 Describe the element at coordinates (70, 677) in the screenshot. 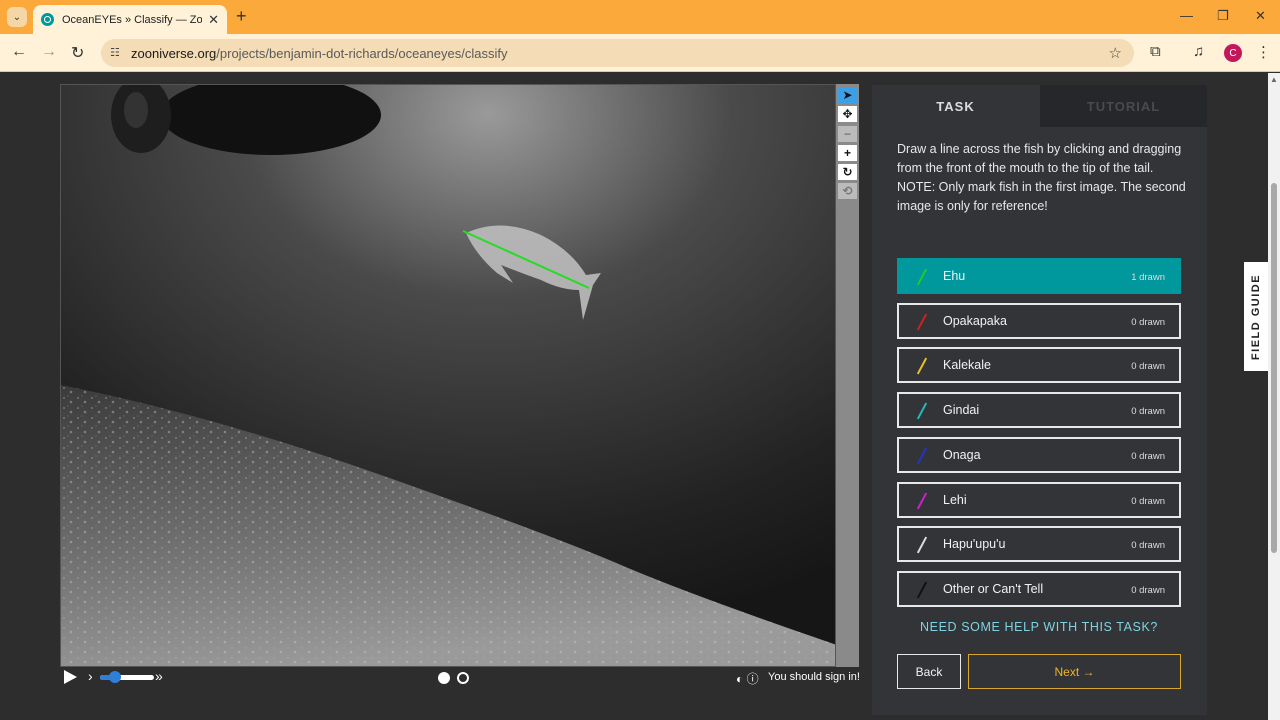

I see `play-icon` at that location.